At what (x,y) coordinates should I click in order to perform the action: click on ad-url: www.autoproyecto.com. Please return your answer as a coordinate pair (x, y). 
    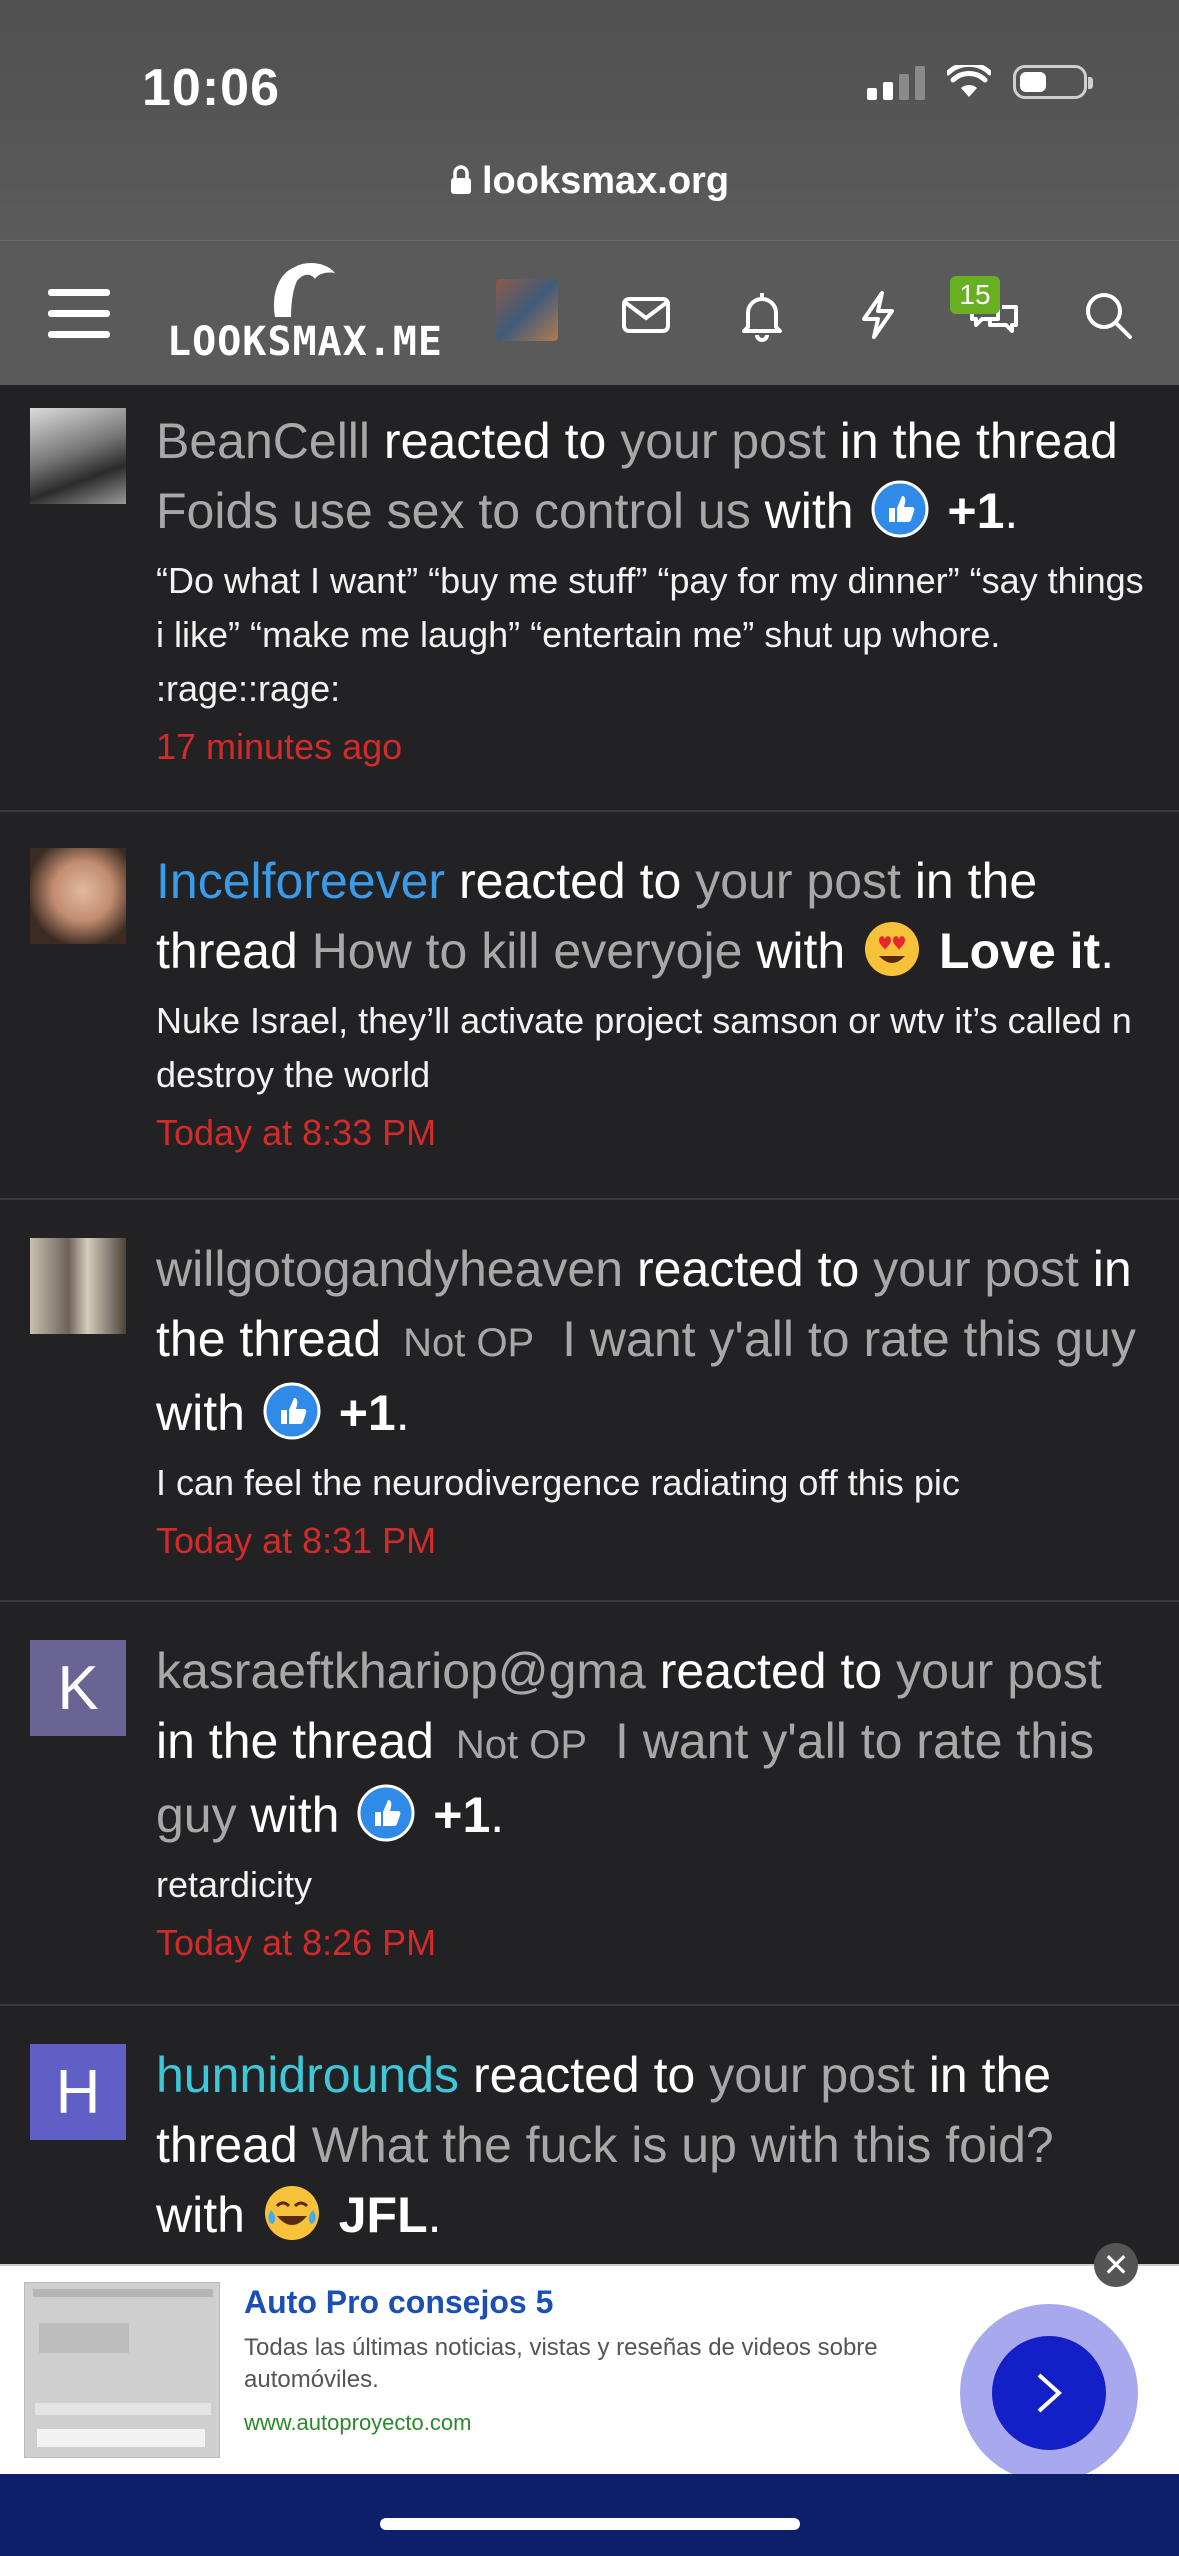
    Looking at the image, I should click on (357, 2423).